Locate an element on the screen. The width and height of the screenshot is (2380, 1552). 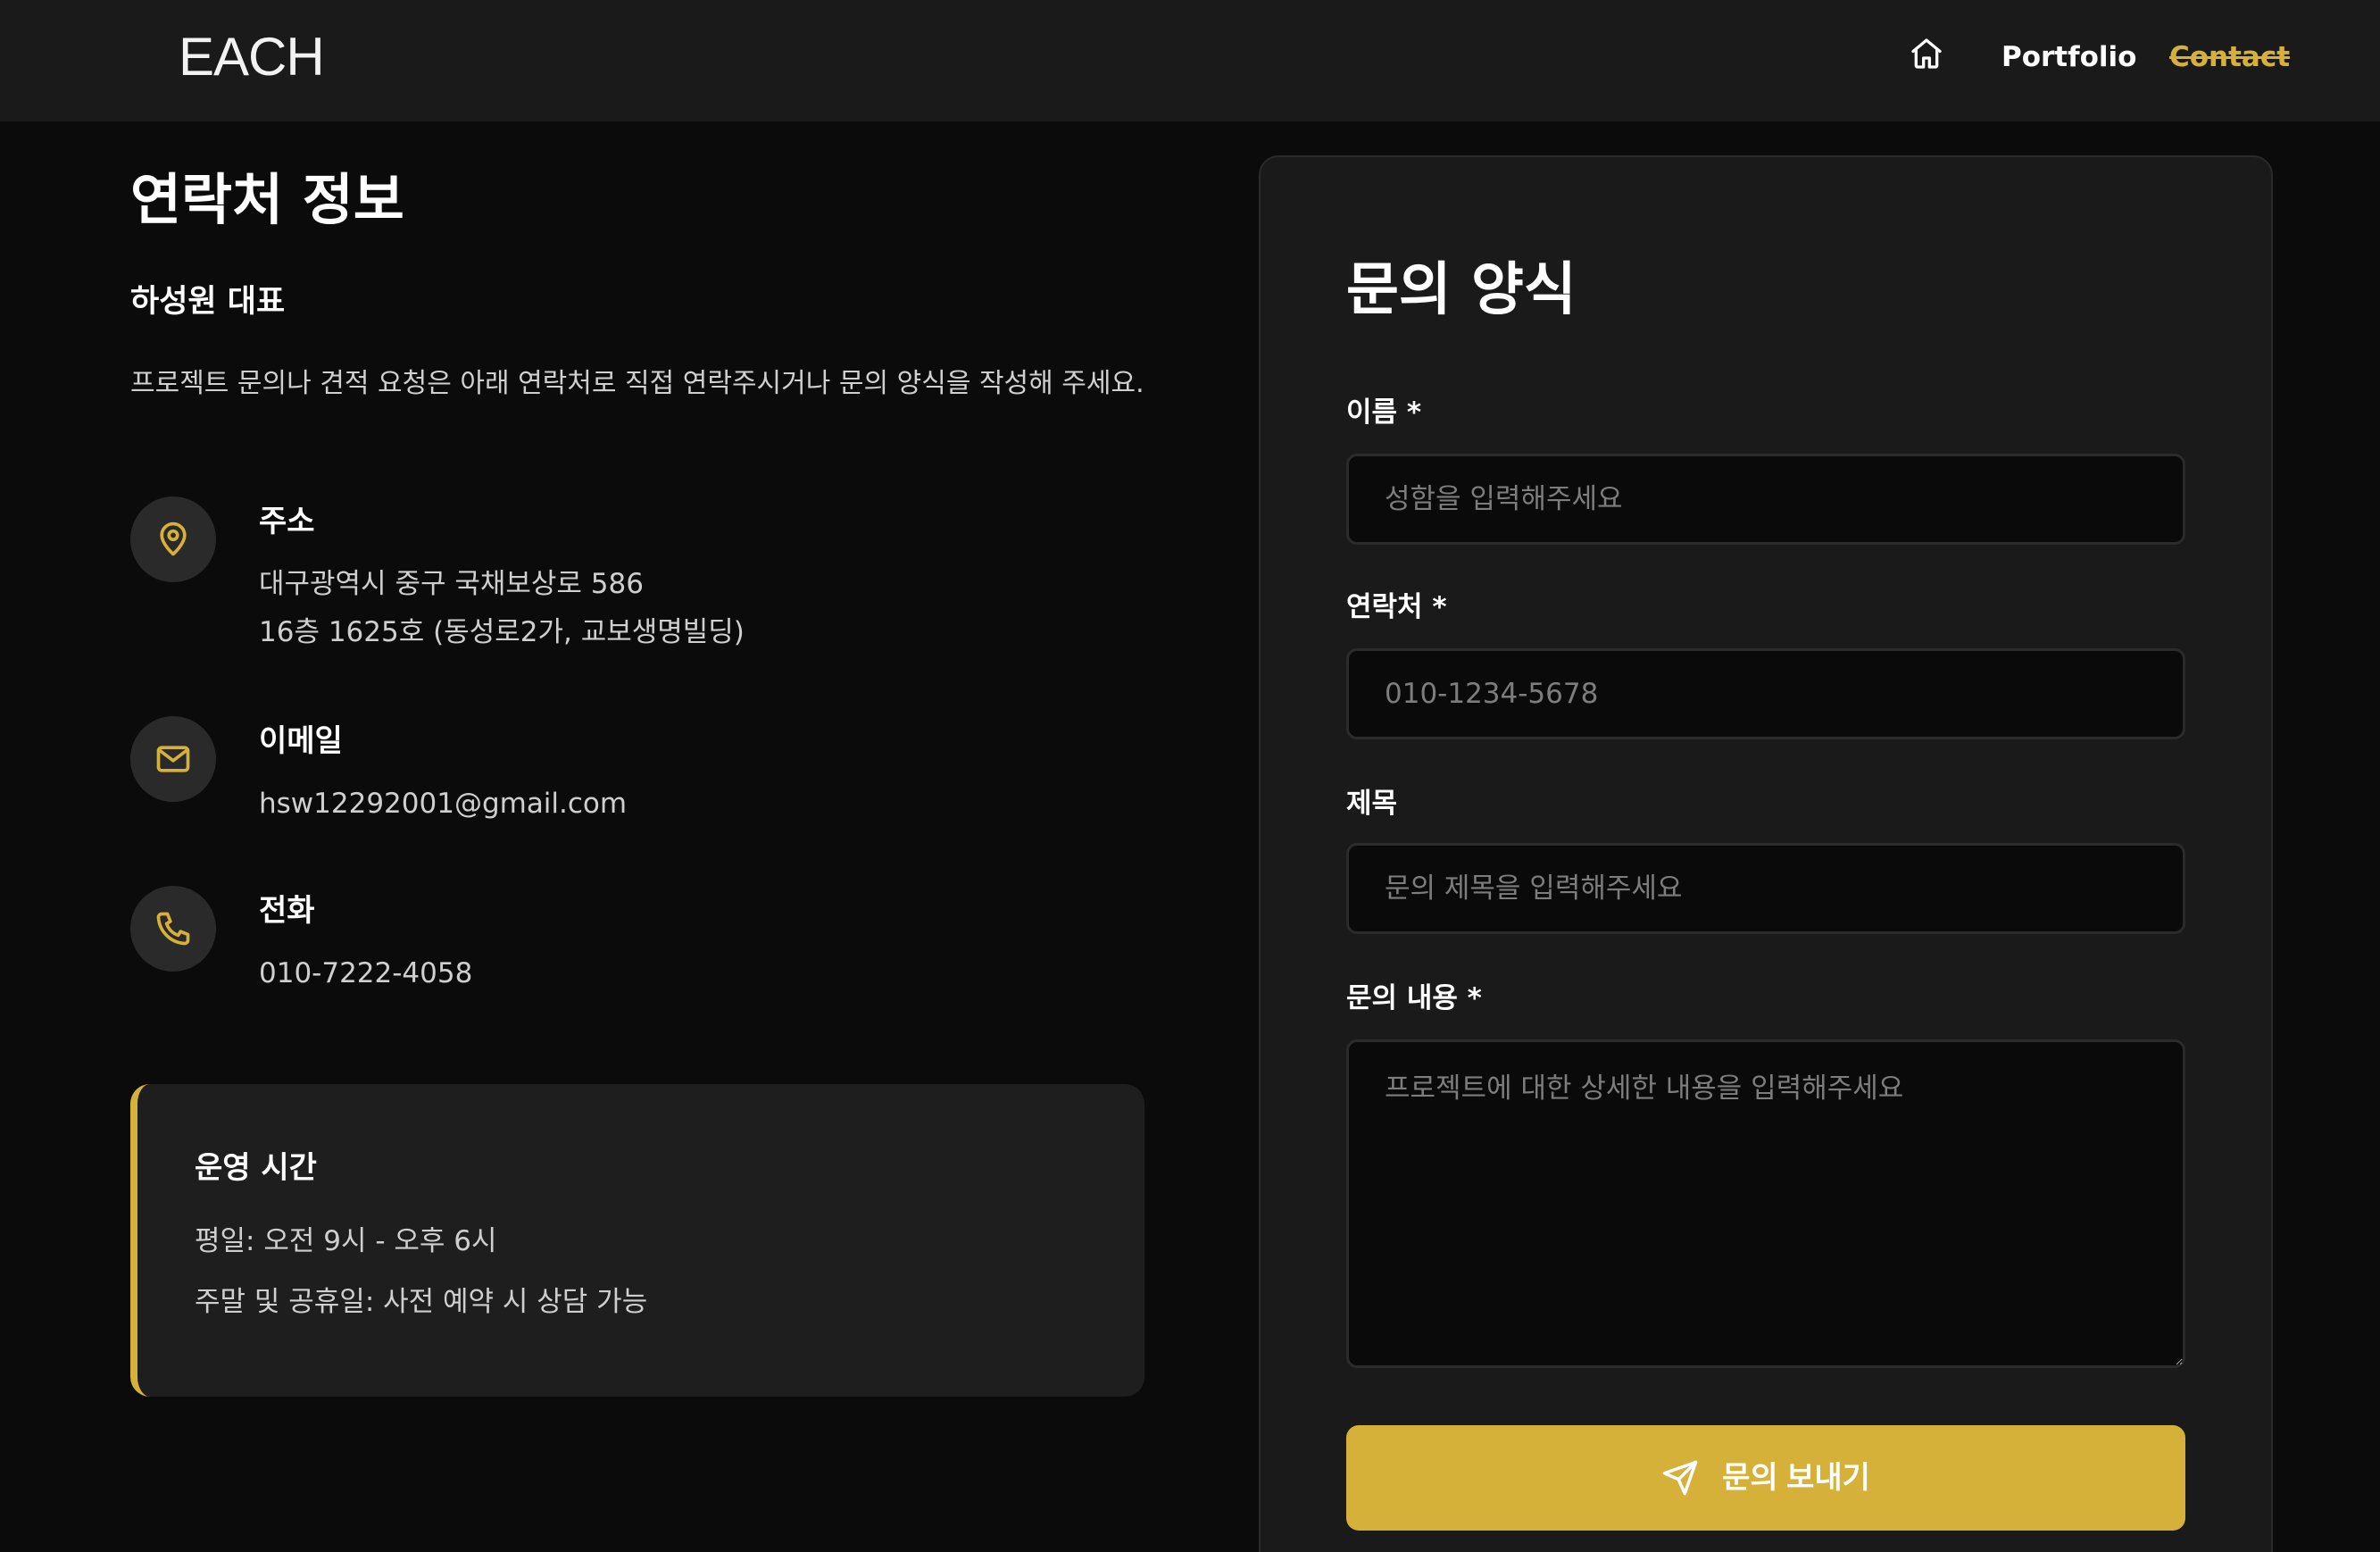
nav-contact-link: Contact is located at coordinates (2229, 57).